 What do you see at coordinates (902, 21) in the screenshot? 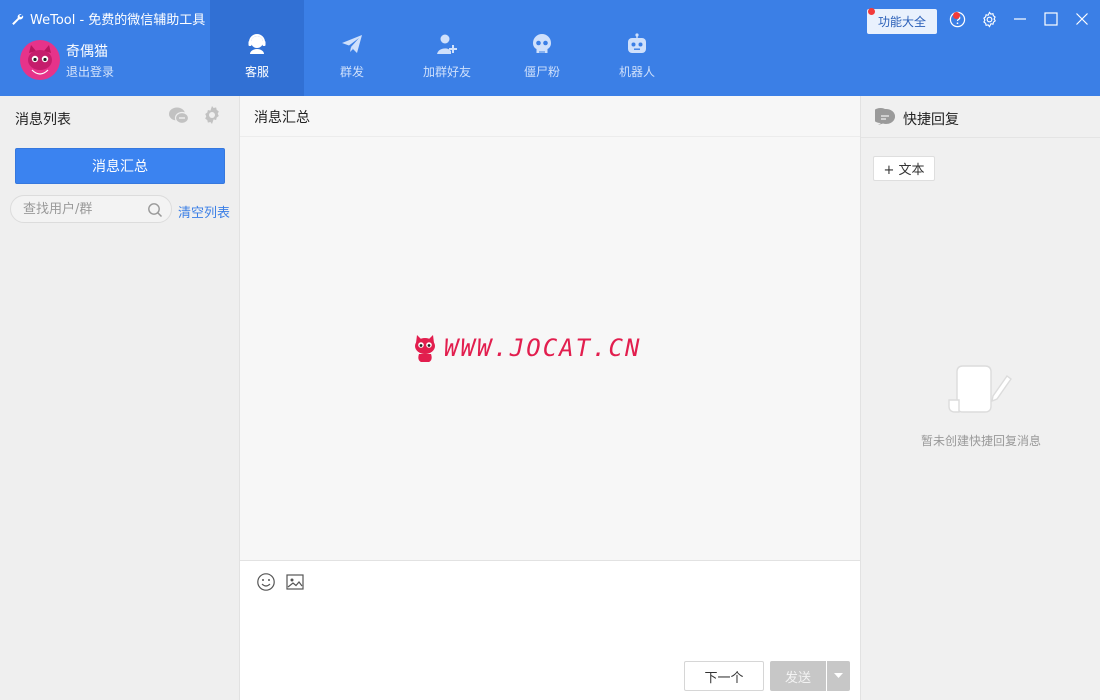
I see `features-button: 功能大全` at bounding box center [902, 21].